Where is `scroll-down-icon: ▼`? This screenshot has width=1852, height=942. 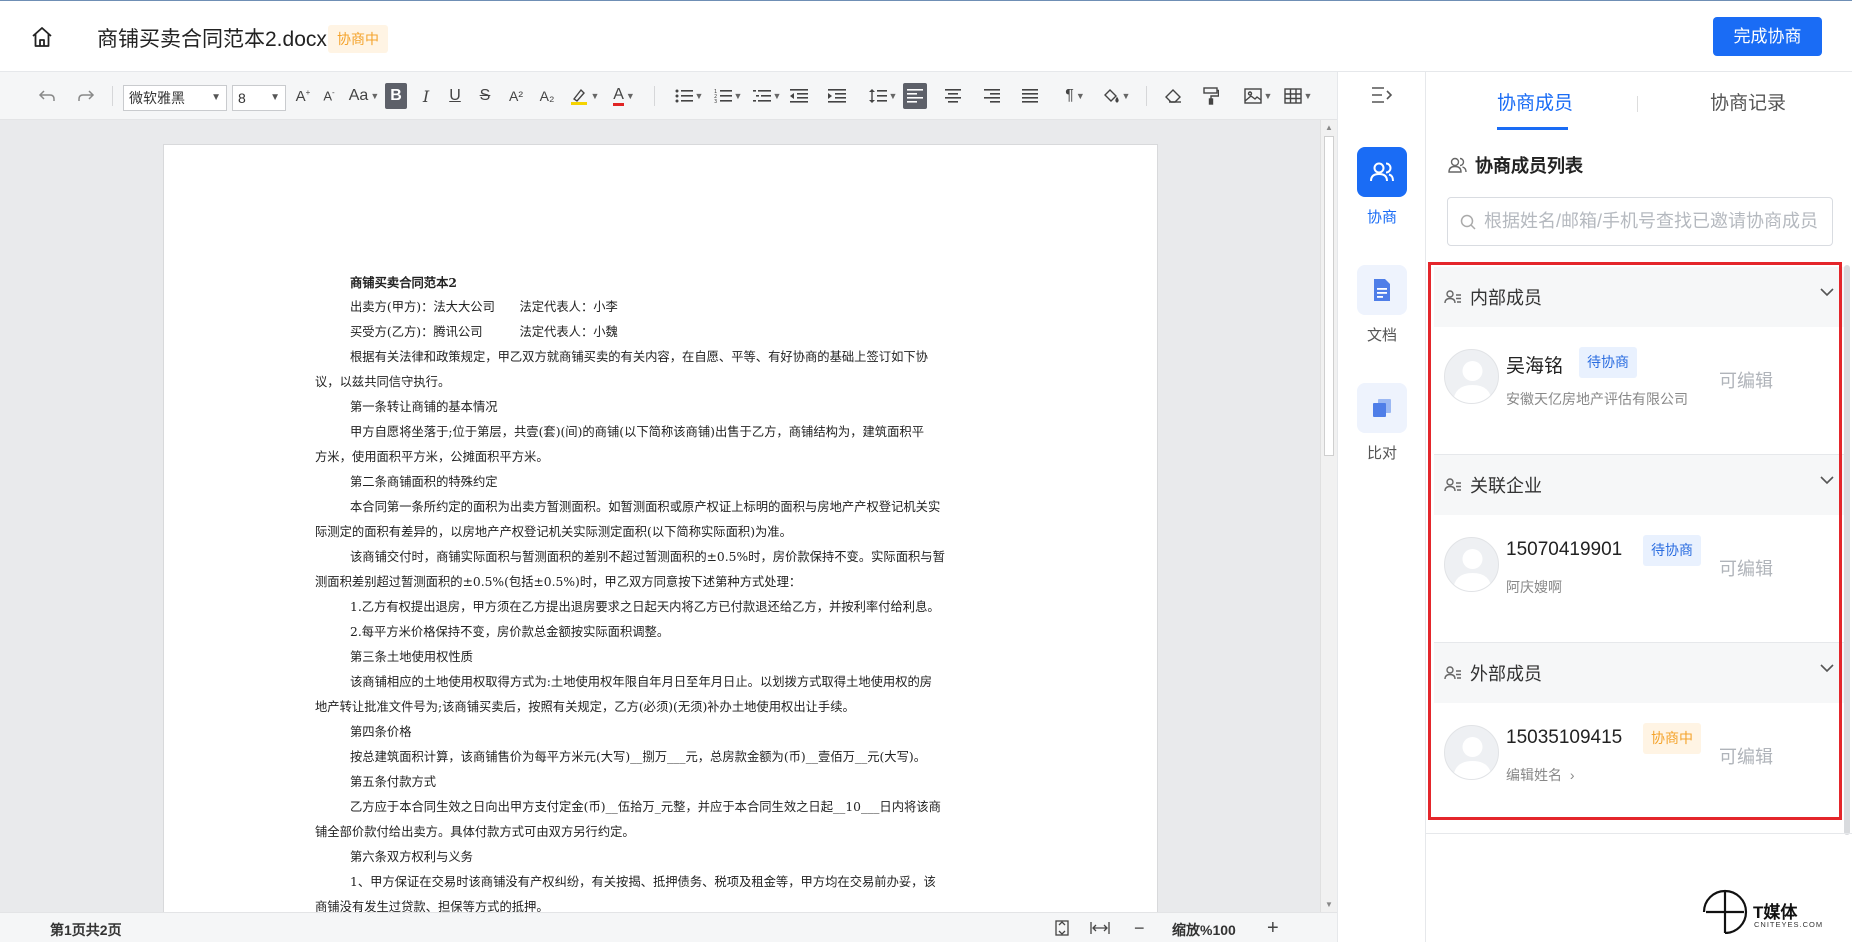 scroll-down-icon: ▼ is located at coordinates (1329, 904).